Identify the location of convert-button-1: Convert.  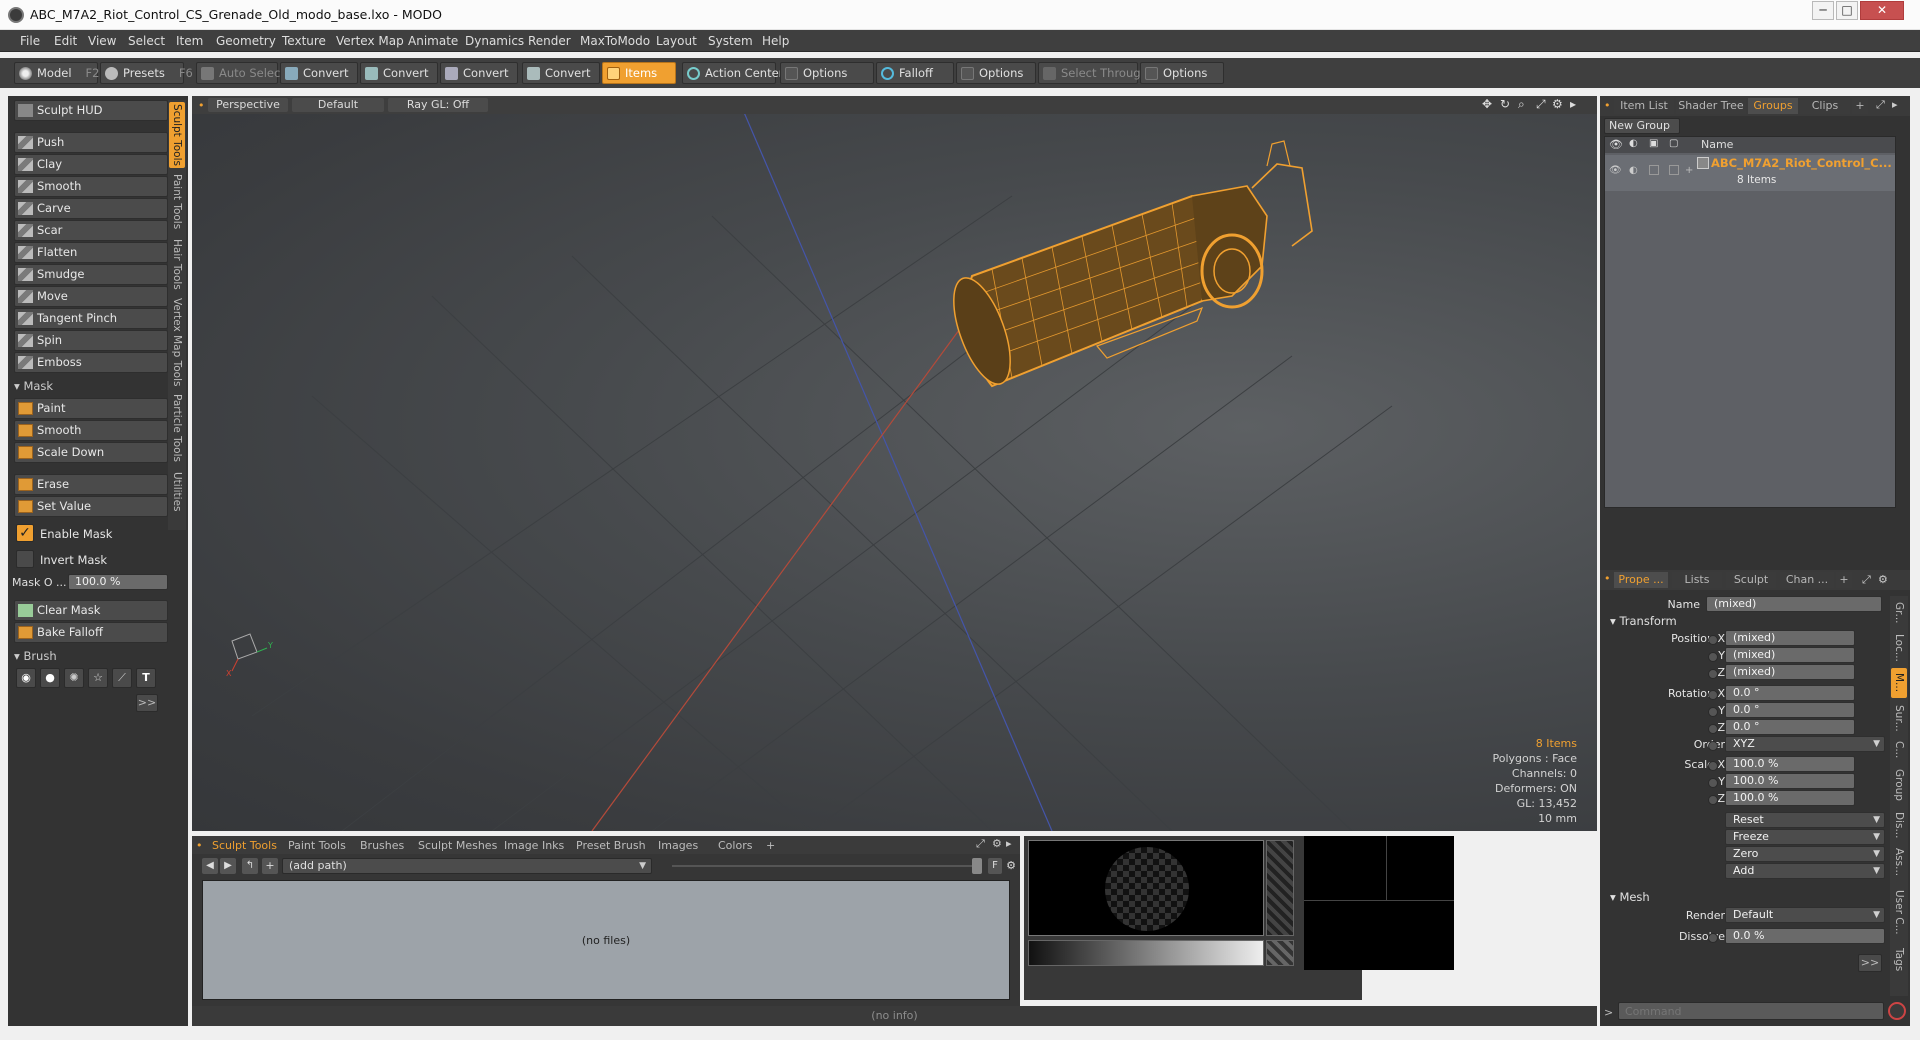
(319, 73).